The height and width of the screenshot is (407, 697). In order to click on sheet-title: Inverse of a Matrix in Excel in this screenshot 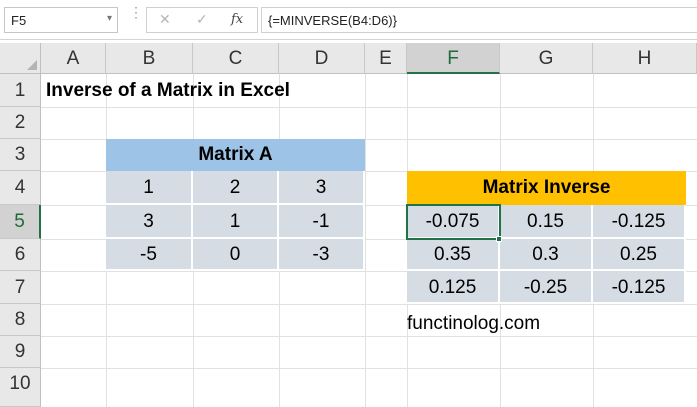, I will do `click(168, 91)`.